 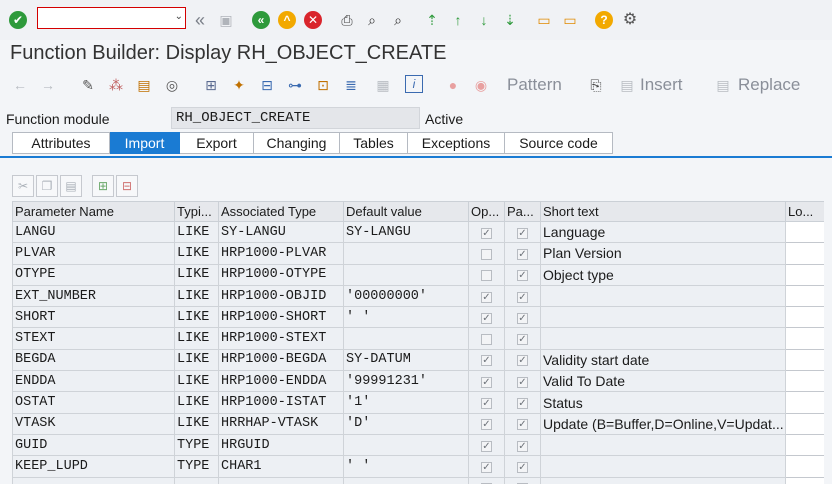 I want to click on col-associated-type: Associated Type, so click(x=281, y=211).